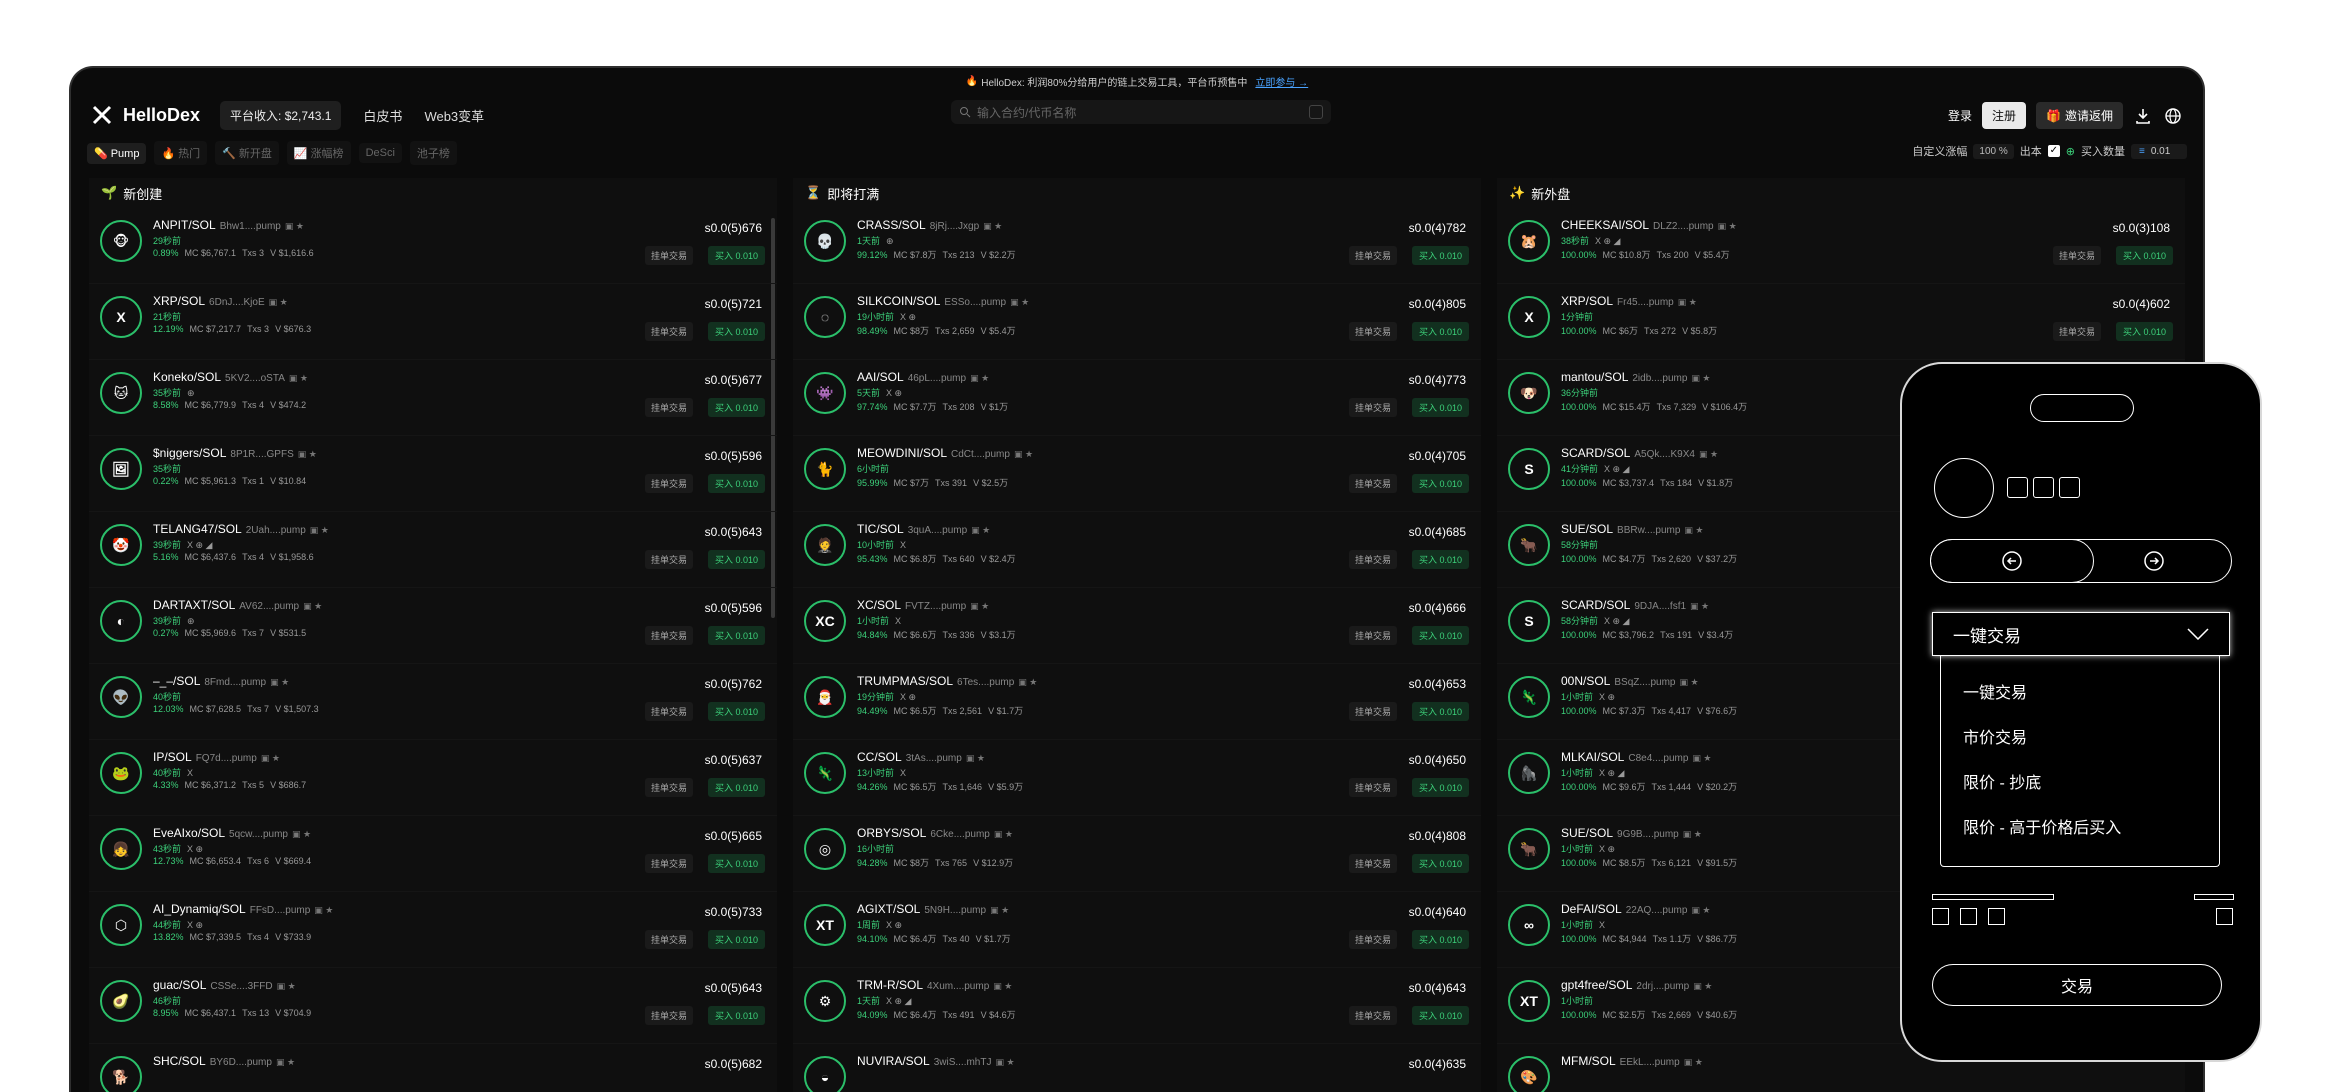 The height and width of the screenshot is (1092, 2325). Describe the element at coordinates (433, 1068) in the screenshot. I see `token-row: 🐕 SHC/SOL BY6D....pump ▣ ★ s0.0(5)682` at that location.